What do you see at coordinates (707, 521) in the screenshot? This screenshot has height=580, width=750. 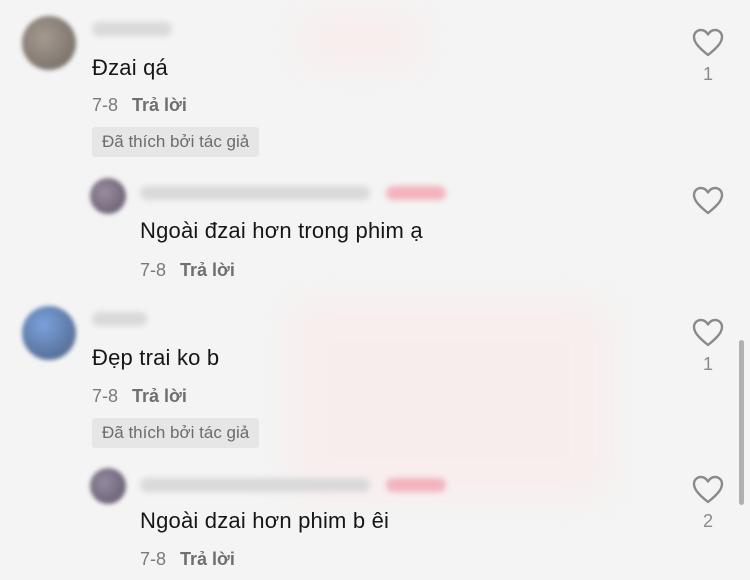 I see `like-count: 2` at bounding box center [707, 521].